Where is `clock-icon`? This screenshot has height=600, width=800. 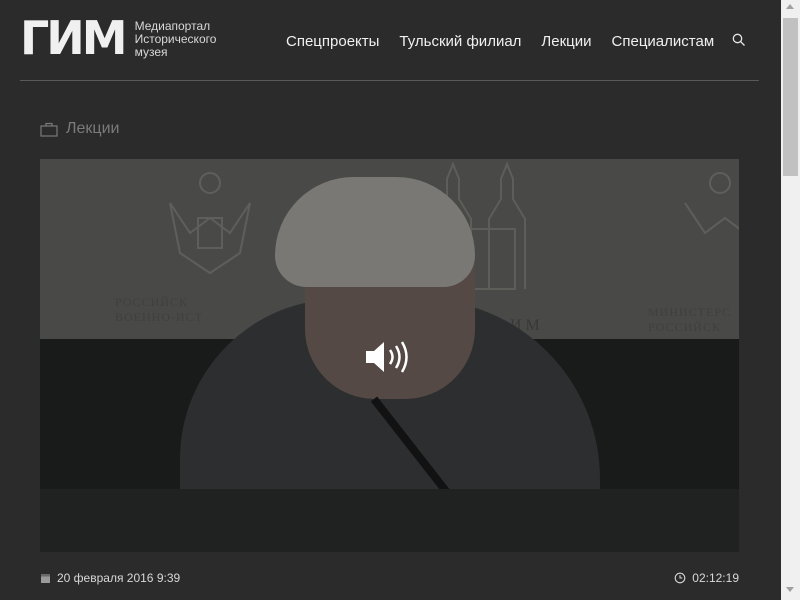
clock-icon is located at coordinates (680, 578).